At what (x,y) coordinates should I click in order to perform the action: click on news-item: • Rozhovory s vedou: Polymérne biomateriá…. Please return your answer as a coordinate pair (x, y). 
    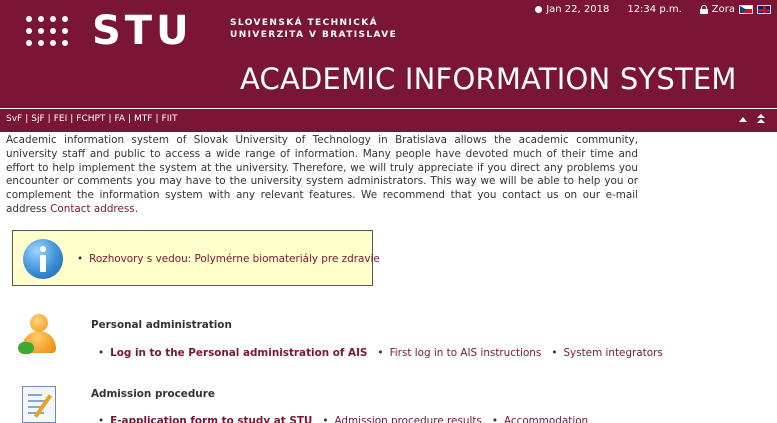
    Looking at the image, I should click on (228, 259).